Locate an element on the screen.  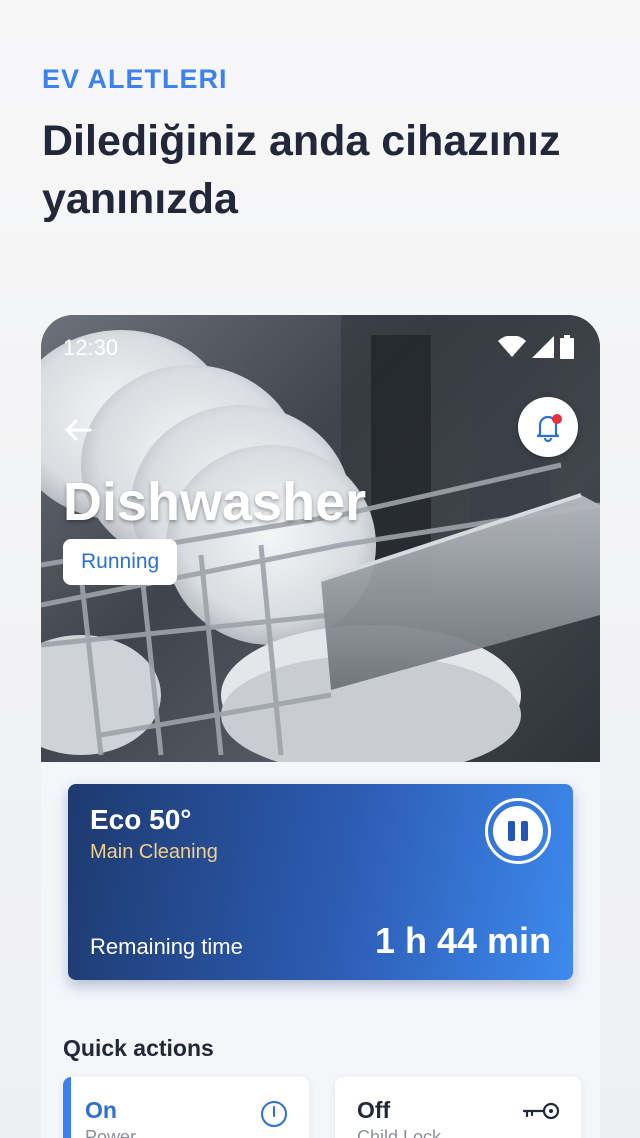
key-icon is located at coordinates (541, 1111).